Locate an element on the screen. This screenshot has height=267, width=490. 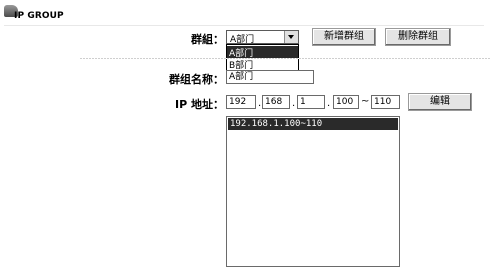
ip-range-end-input: 110 is located at coordinates (385, 102).